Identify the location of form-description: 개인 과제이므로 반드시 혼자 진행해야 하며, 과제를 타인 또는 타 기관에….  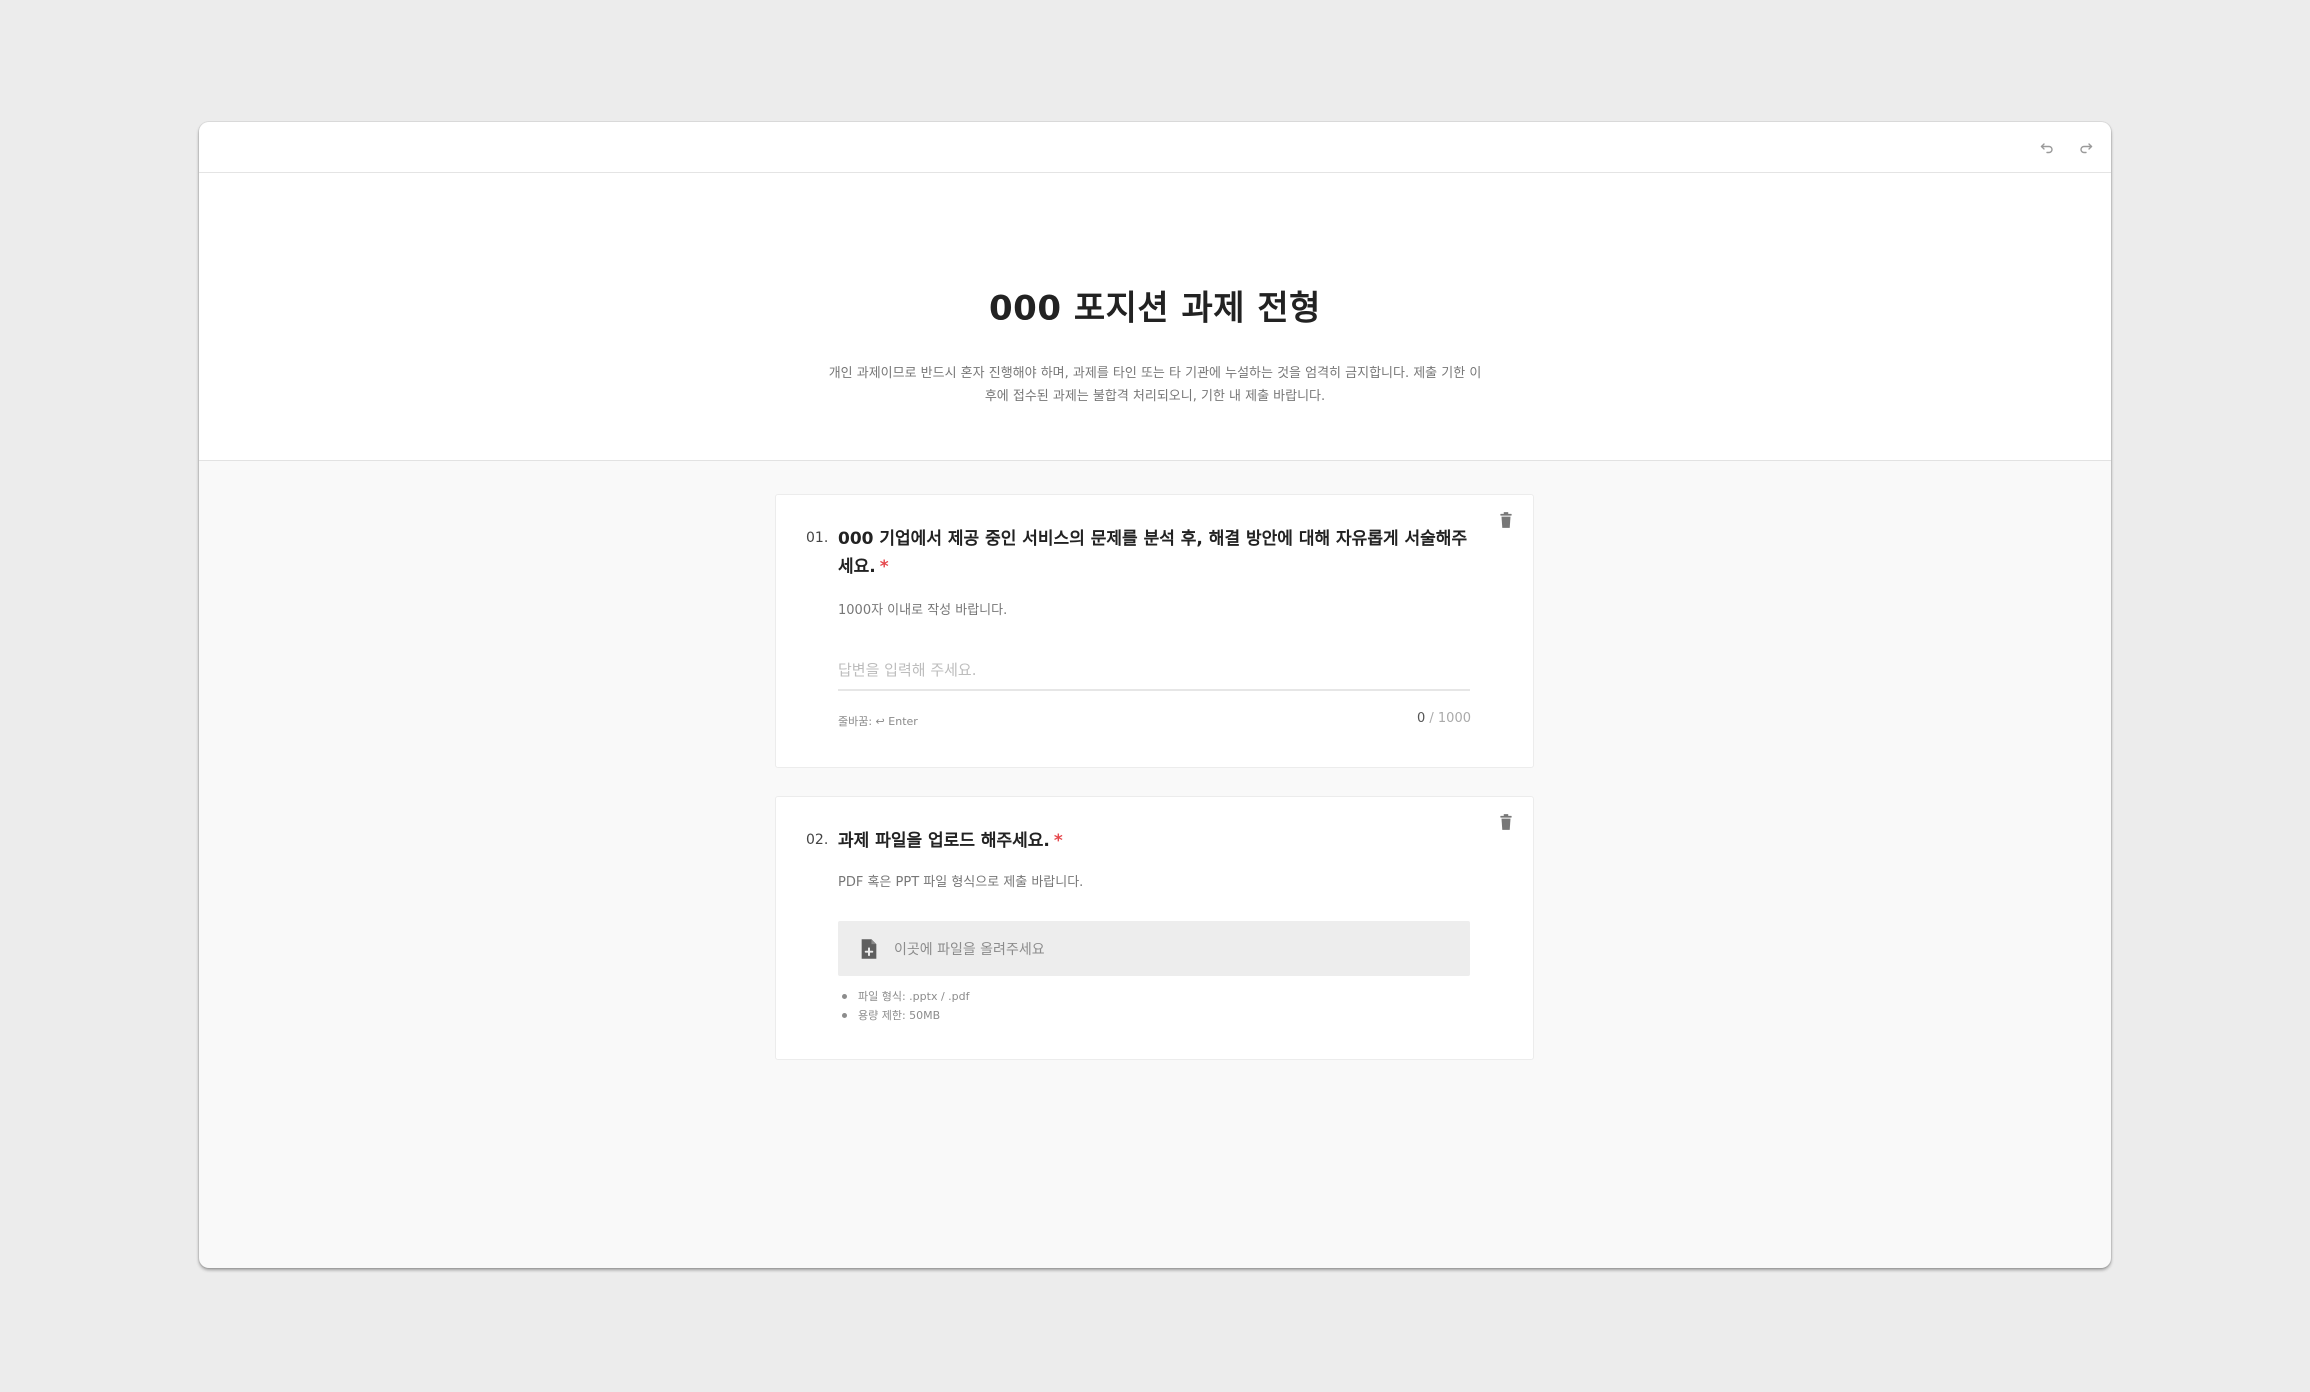
(1155, 385).